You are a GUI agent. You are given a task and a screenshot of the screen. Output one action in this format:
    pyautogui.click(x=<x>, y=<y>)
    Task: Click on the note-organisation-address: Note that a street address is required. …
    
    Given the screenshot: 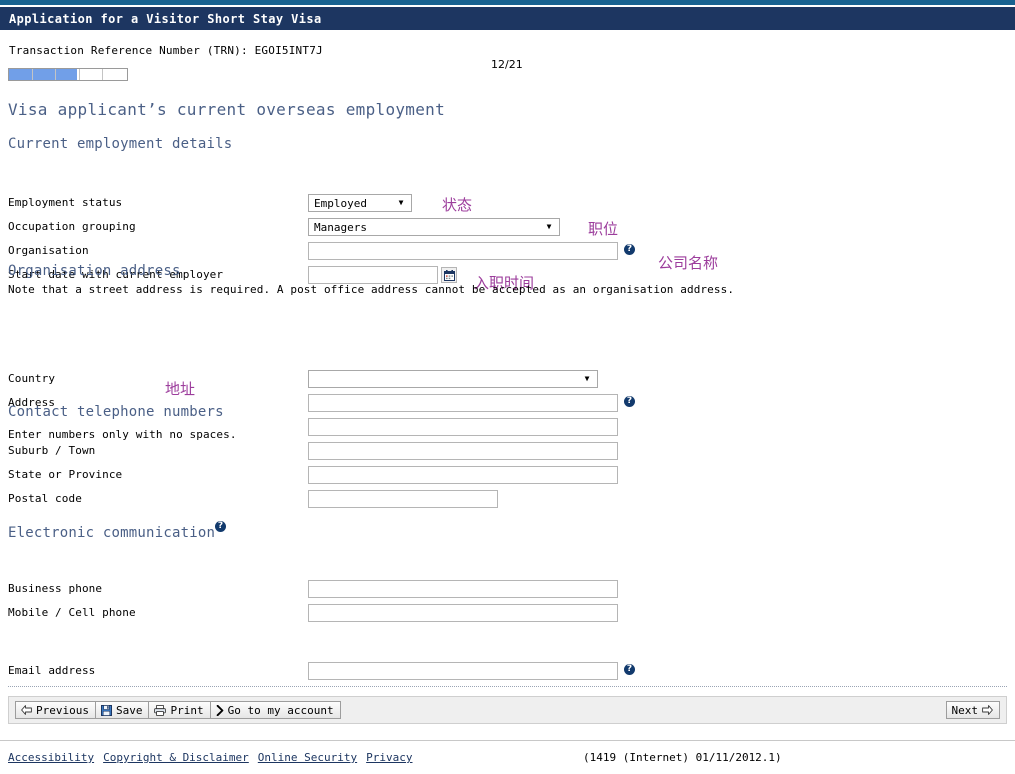 What is the action you would take?
    pyautogui.click(x=371, y=289)
    